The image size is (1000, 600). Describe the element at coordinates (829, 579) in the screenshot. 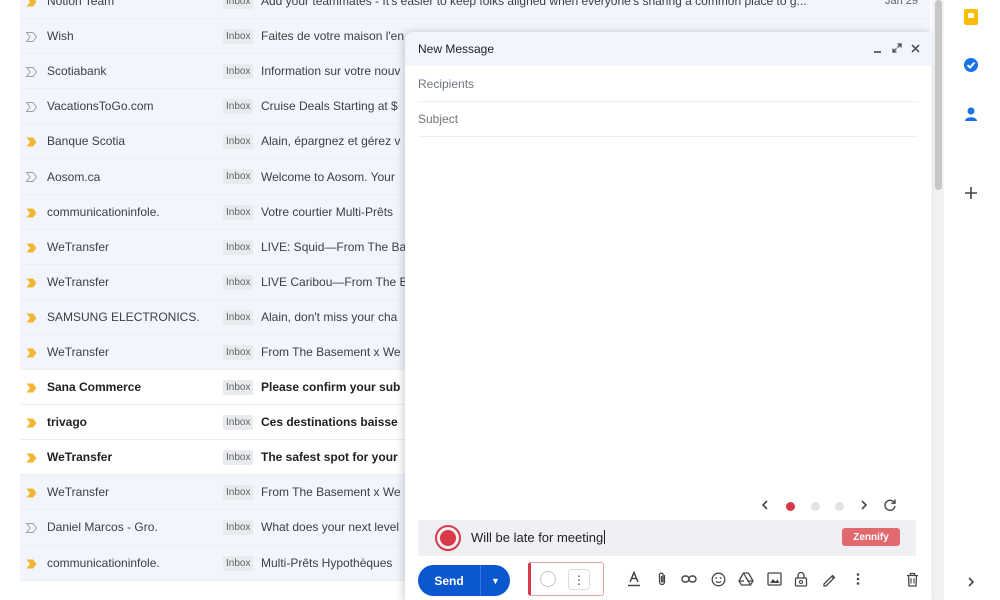

I see `signature-icon` at that location.